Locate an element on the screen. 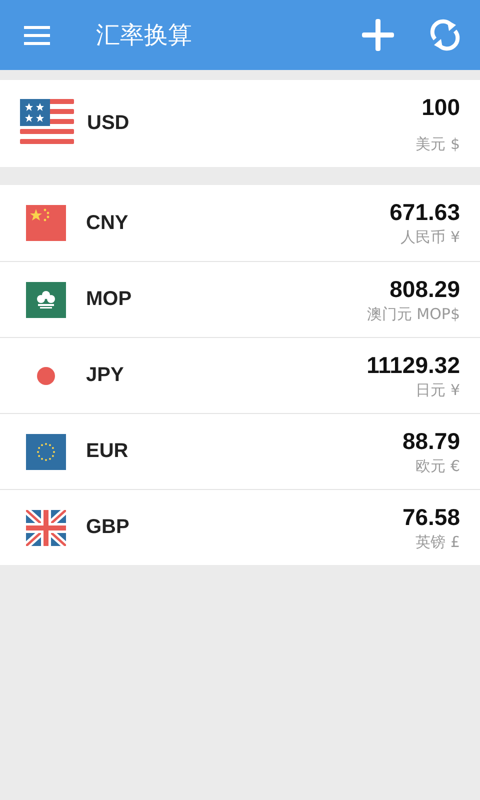 The width and height of the screenshot is (480, 800). plus-icon is located at coordinates (378, 35).